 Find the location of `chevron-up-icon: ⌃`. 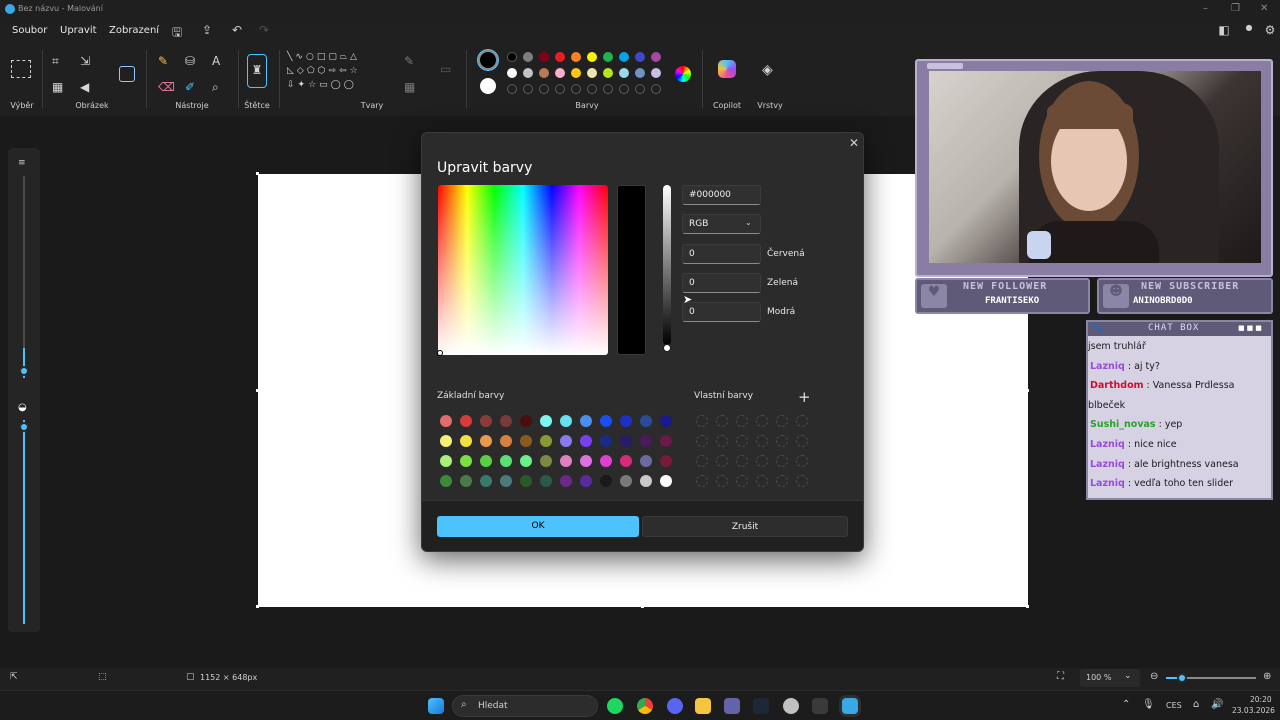

chevron-up-icon: ⌃ is located at coordinates (1126, 704).